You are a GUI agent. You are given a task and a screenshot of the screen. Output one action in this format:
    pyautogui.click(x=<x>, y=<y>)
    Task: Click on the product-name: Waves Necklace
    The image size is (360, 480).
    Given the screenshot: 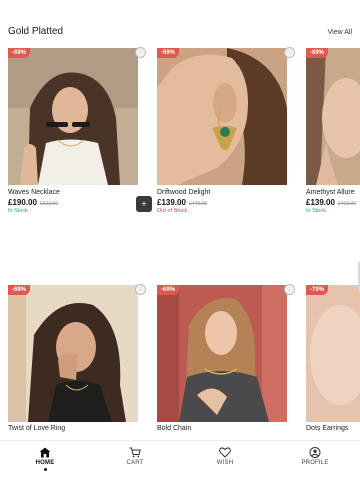 What is the action you would take?
    pyautogui.click(x=34, y=192)
    